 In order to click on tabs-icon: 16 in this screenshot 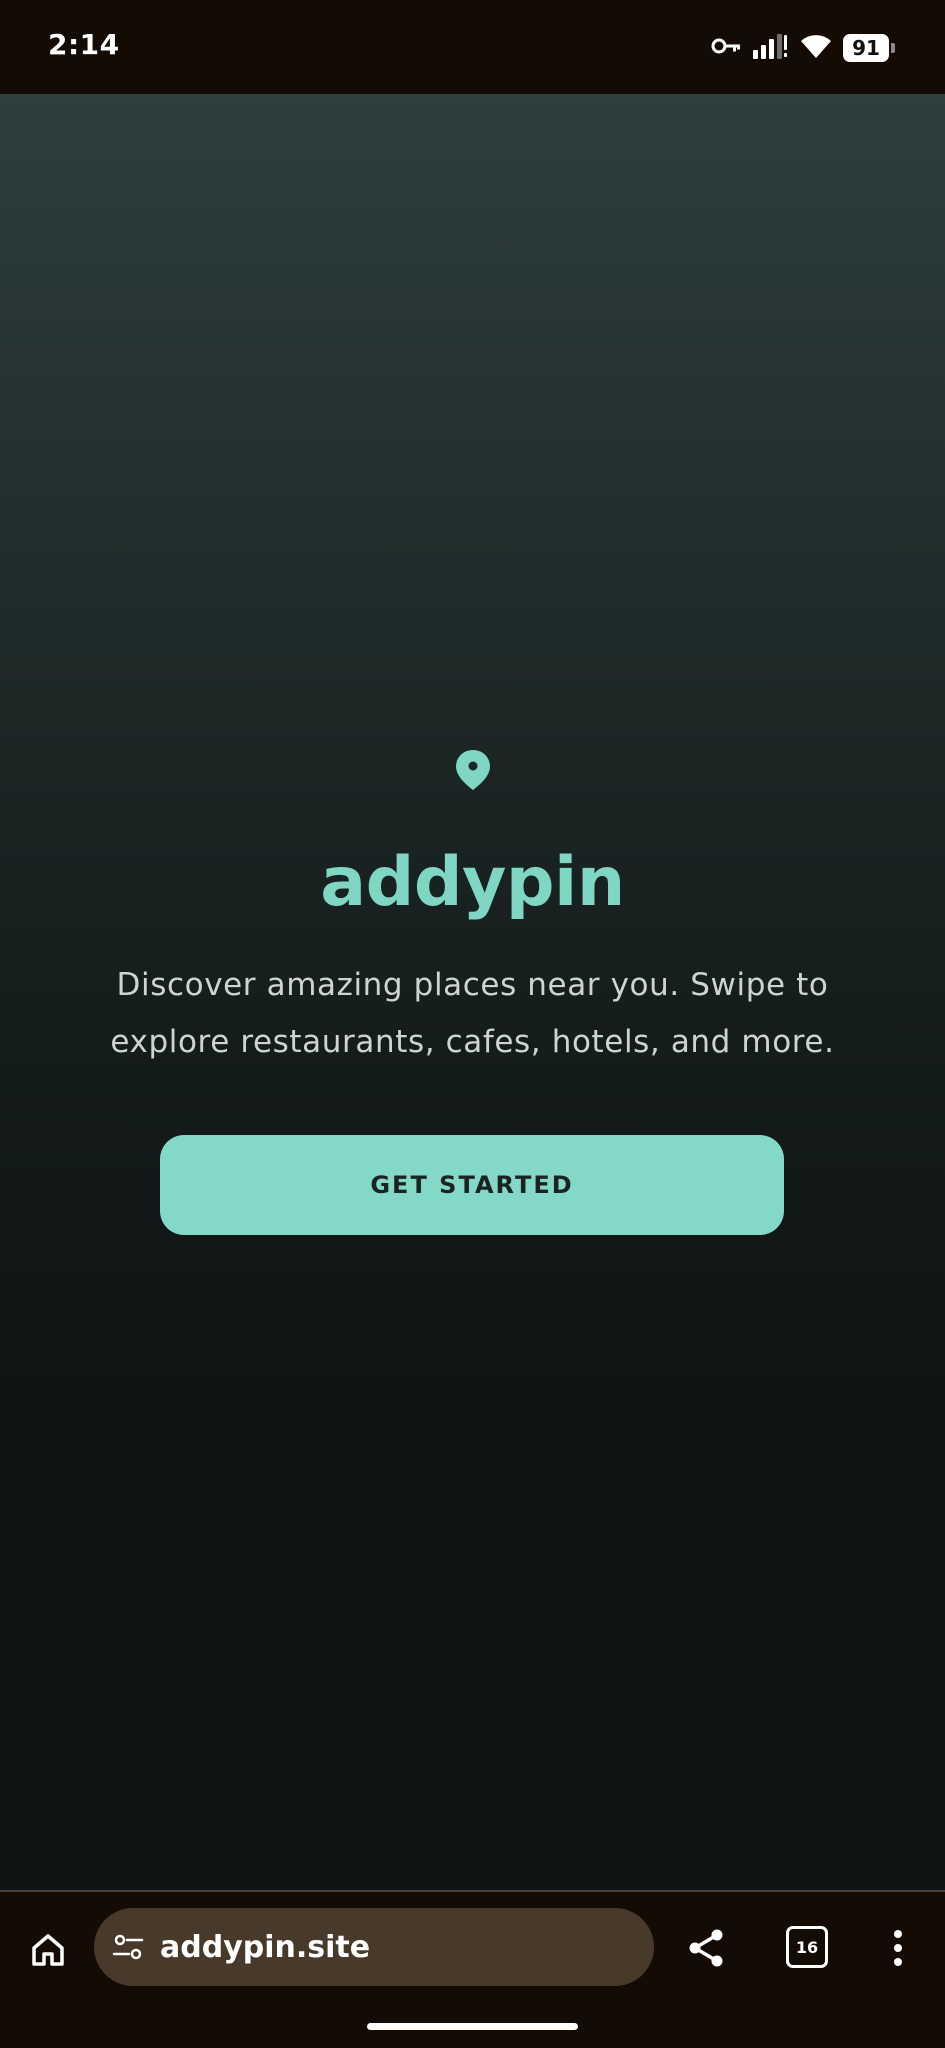, I will do `click(807, 1947)`.